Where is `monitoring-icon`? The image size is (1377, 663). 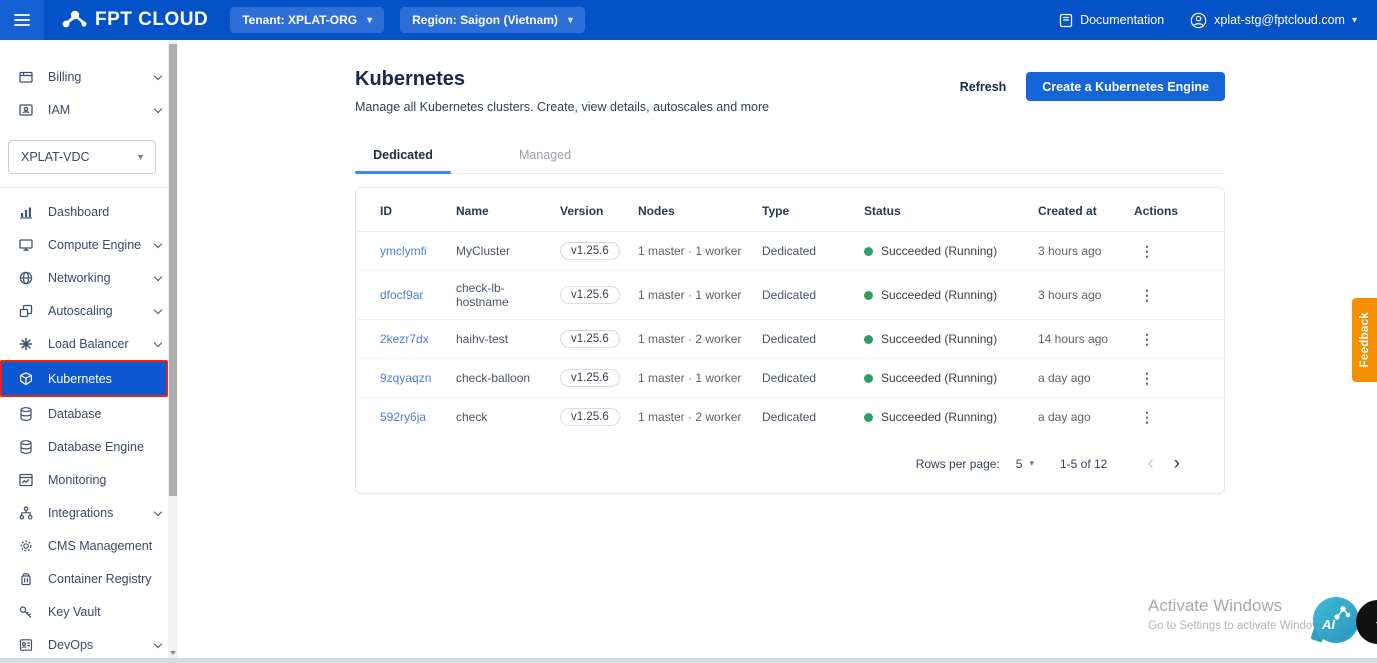
monitoring-icon is located at coordinates (26, 480).